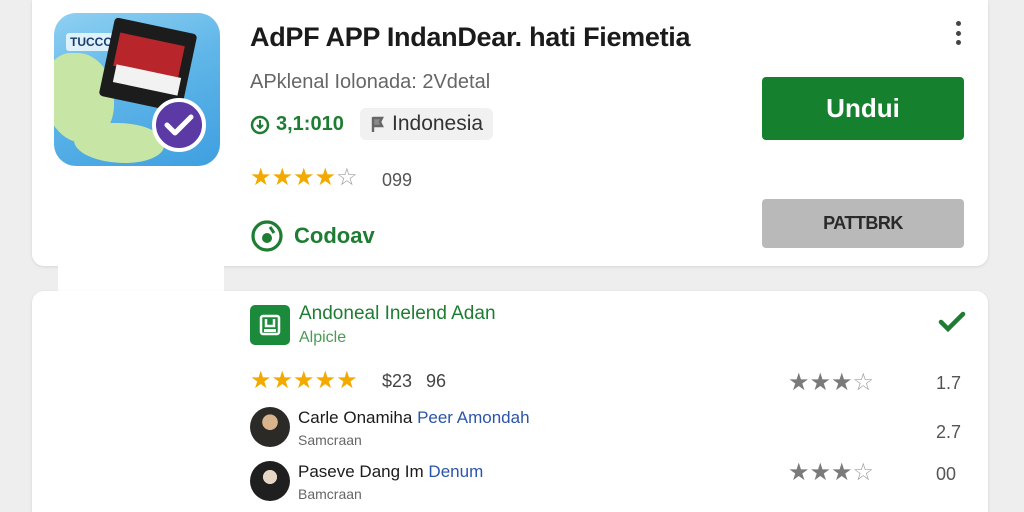 The image size is (1024, 512). What do you see at coordinates (361, 471) in the screenshot?
I see `reviewer-name-text: Paseve Dang Im` at bounding box center [361, 471].